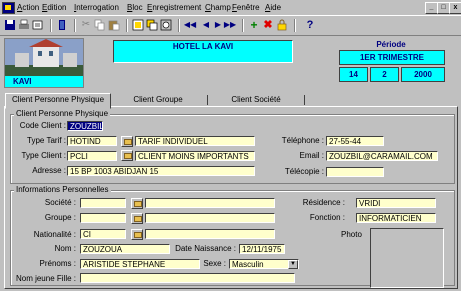 The height and width of the screenshot is (291, 461). What do you see at coordinates (293, 264) in the screenshot?
I see `chevron-down-icon: ▼` at bounding box center [293, 264].